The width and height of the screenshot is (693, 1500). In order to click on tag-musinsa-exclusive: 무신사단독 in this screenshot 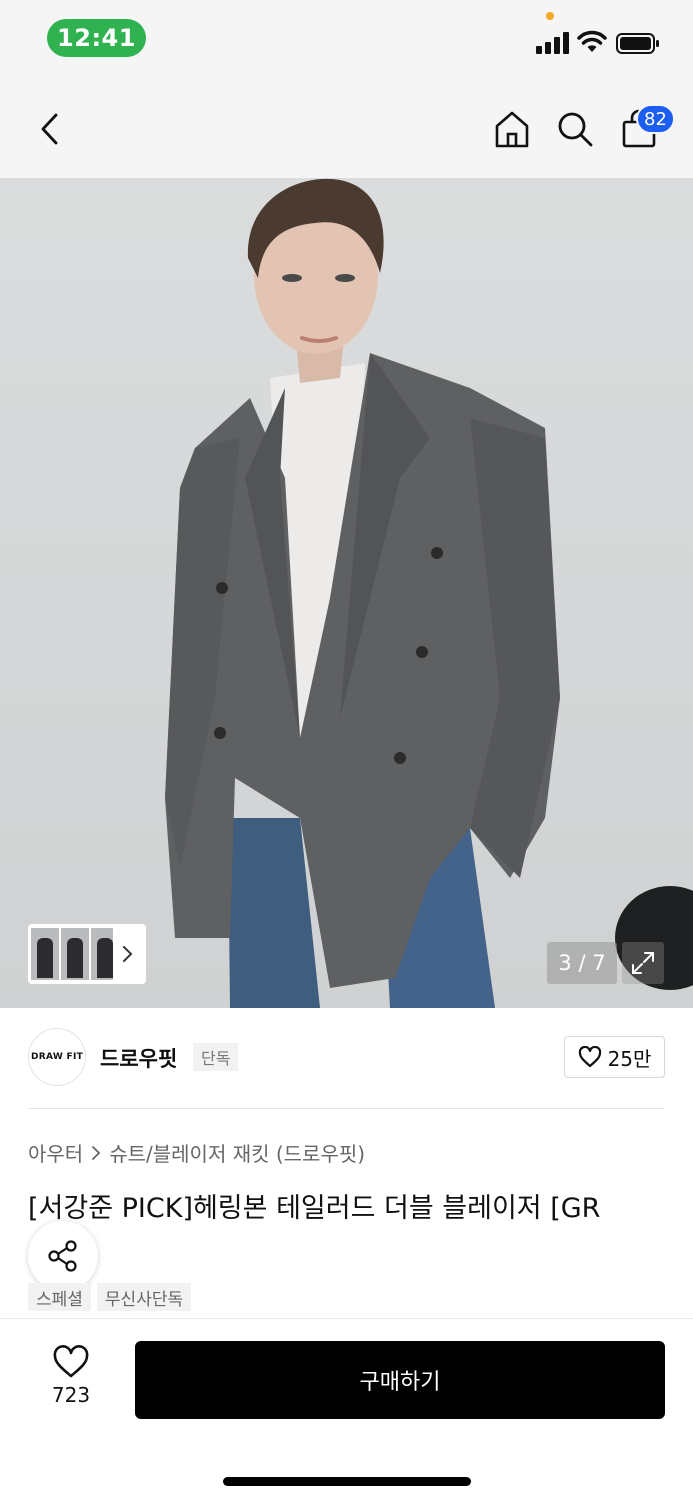, I will do `click(144, 1297)`.